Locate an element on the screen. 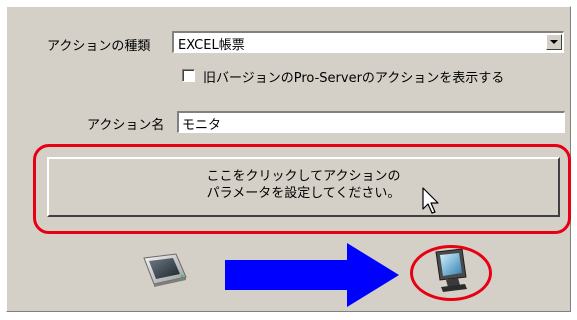  display-panel-icon is located at coordinates (165, 270).